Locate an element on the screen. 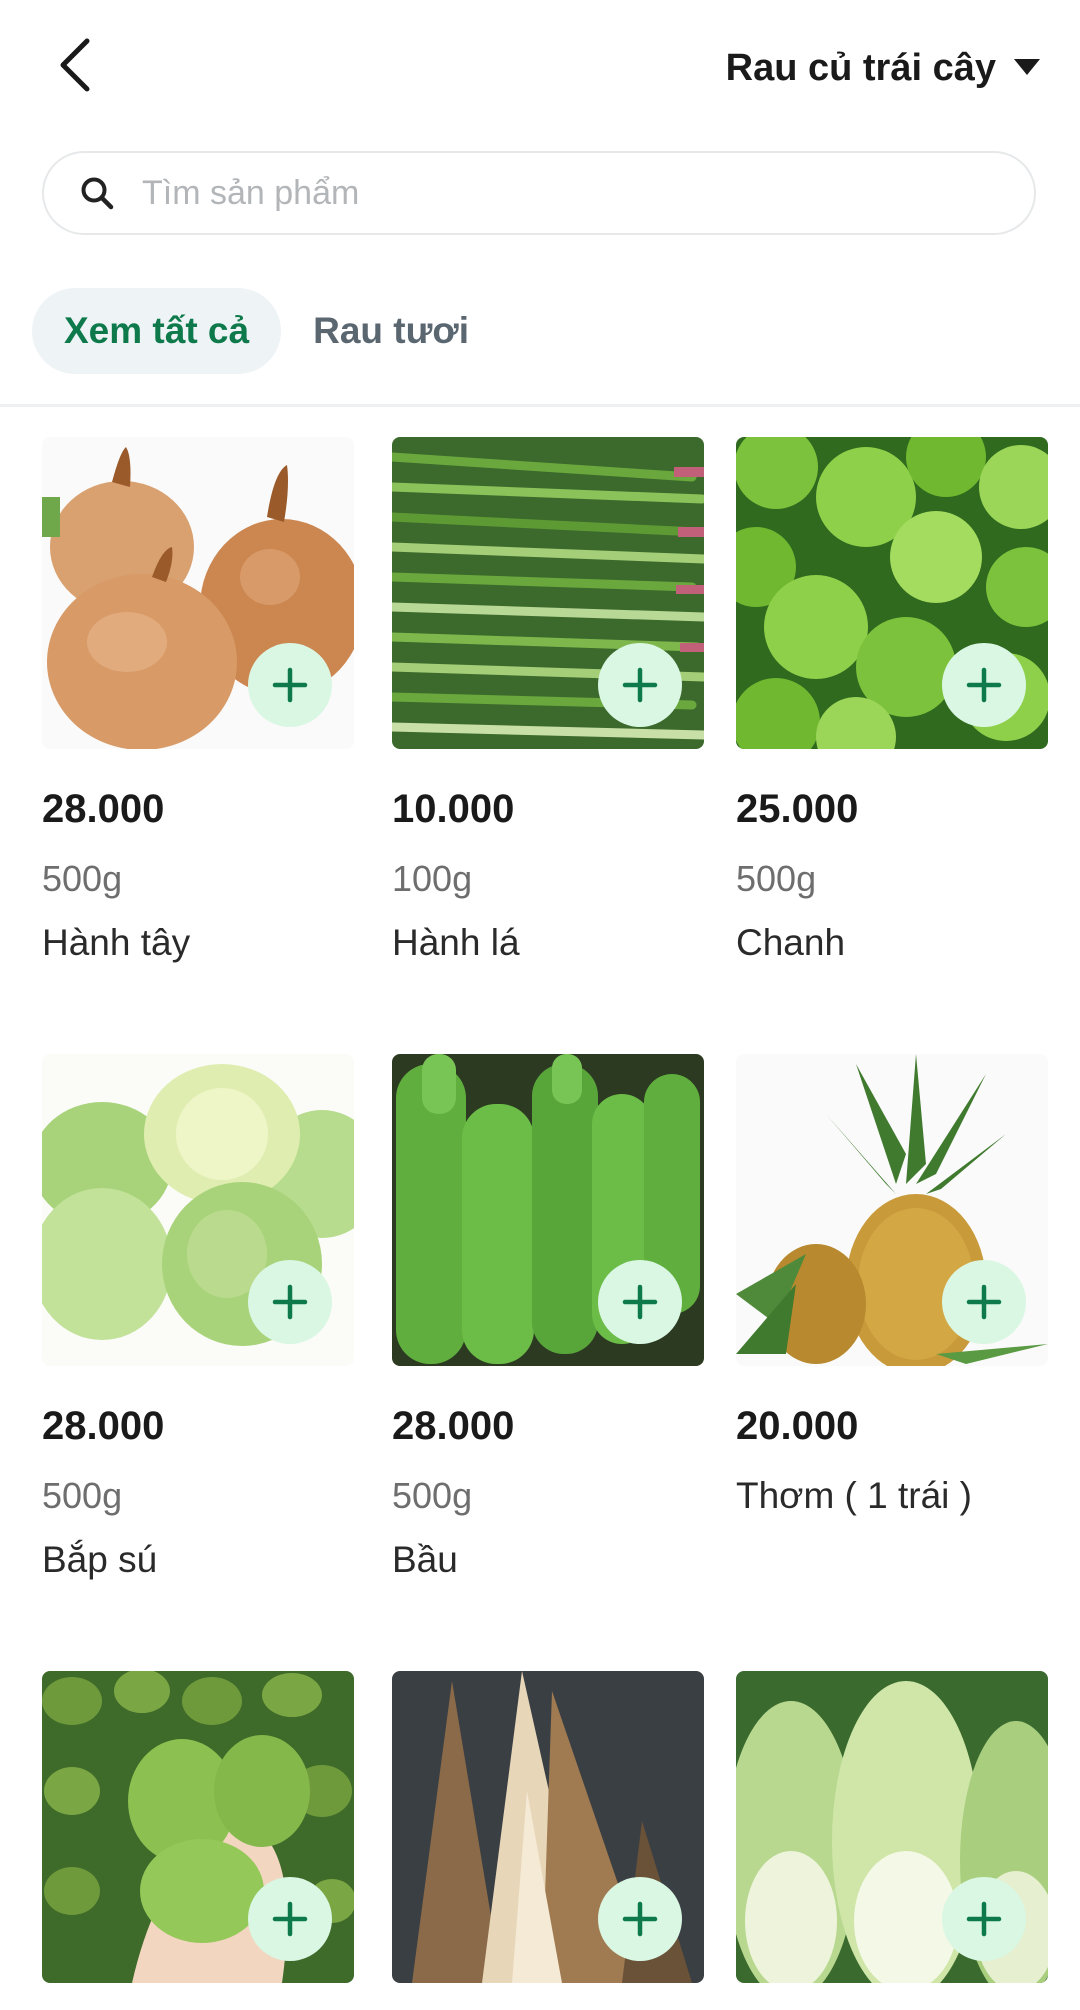 This screenshot has width=1080, height=2010. category-selector: Rau củ trái cây is located at coordinates (883, 68).